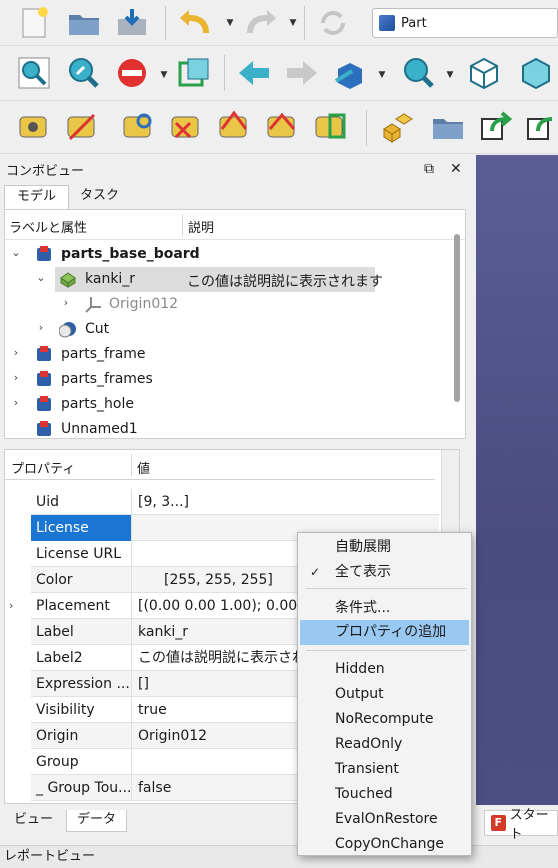 The width and height of the screenshot is (558, 868). Describe the element at coordinates (230, 23) in the screenshot. I see `undo-dropdown-icon: ▼` at that location.